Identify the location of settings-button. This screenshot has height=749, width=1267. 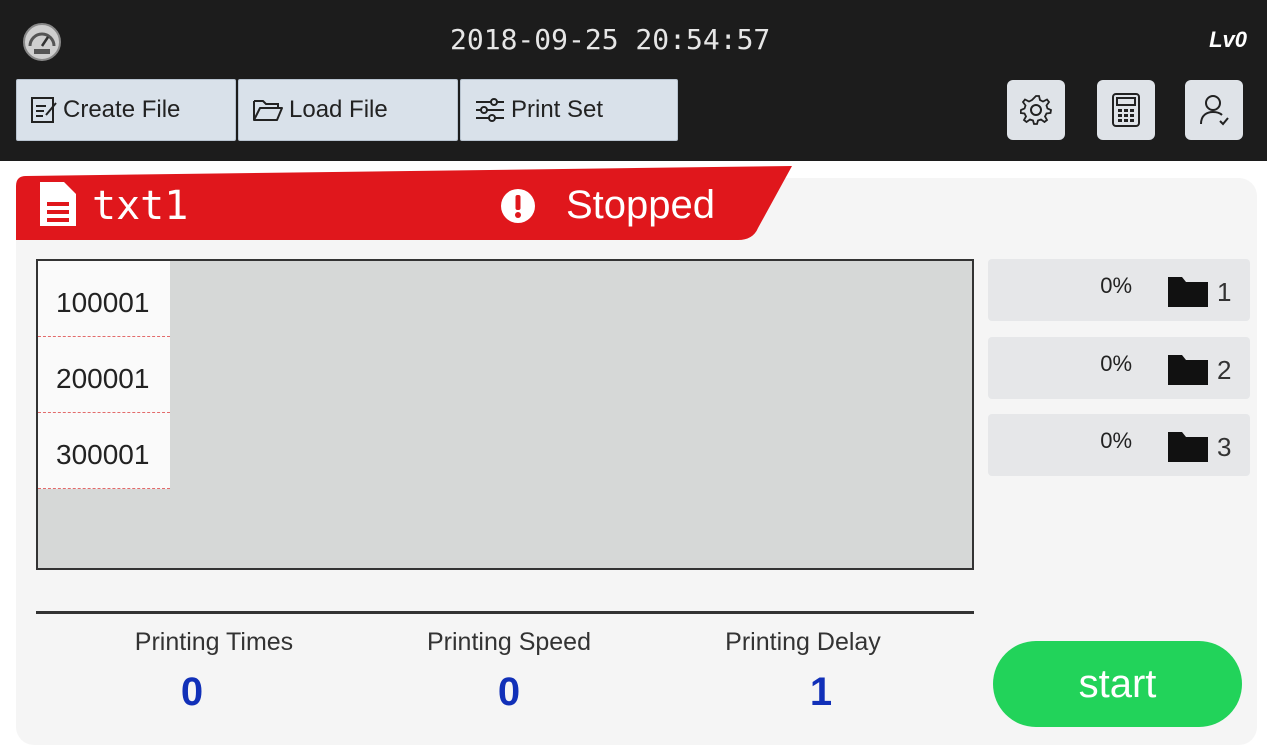
(1036, 110).